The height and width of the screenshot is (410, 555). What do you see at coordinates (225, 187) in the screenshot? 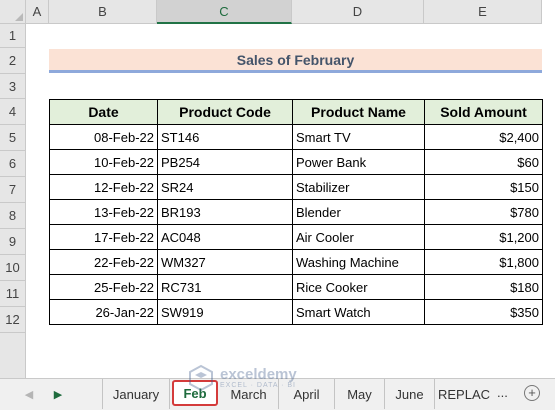
I see `cell-product-code: SR24` at bounding box center [225, 187].